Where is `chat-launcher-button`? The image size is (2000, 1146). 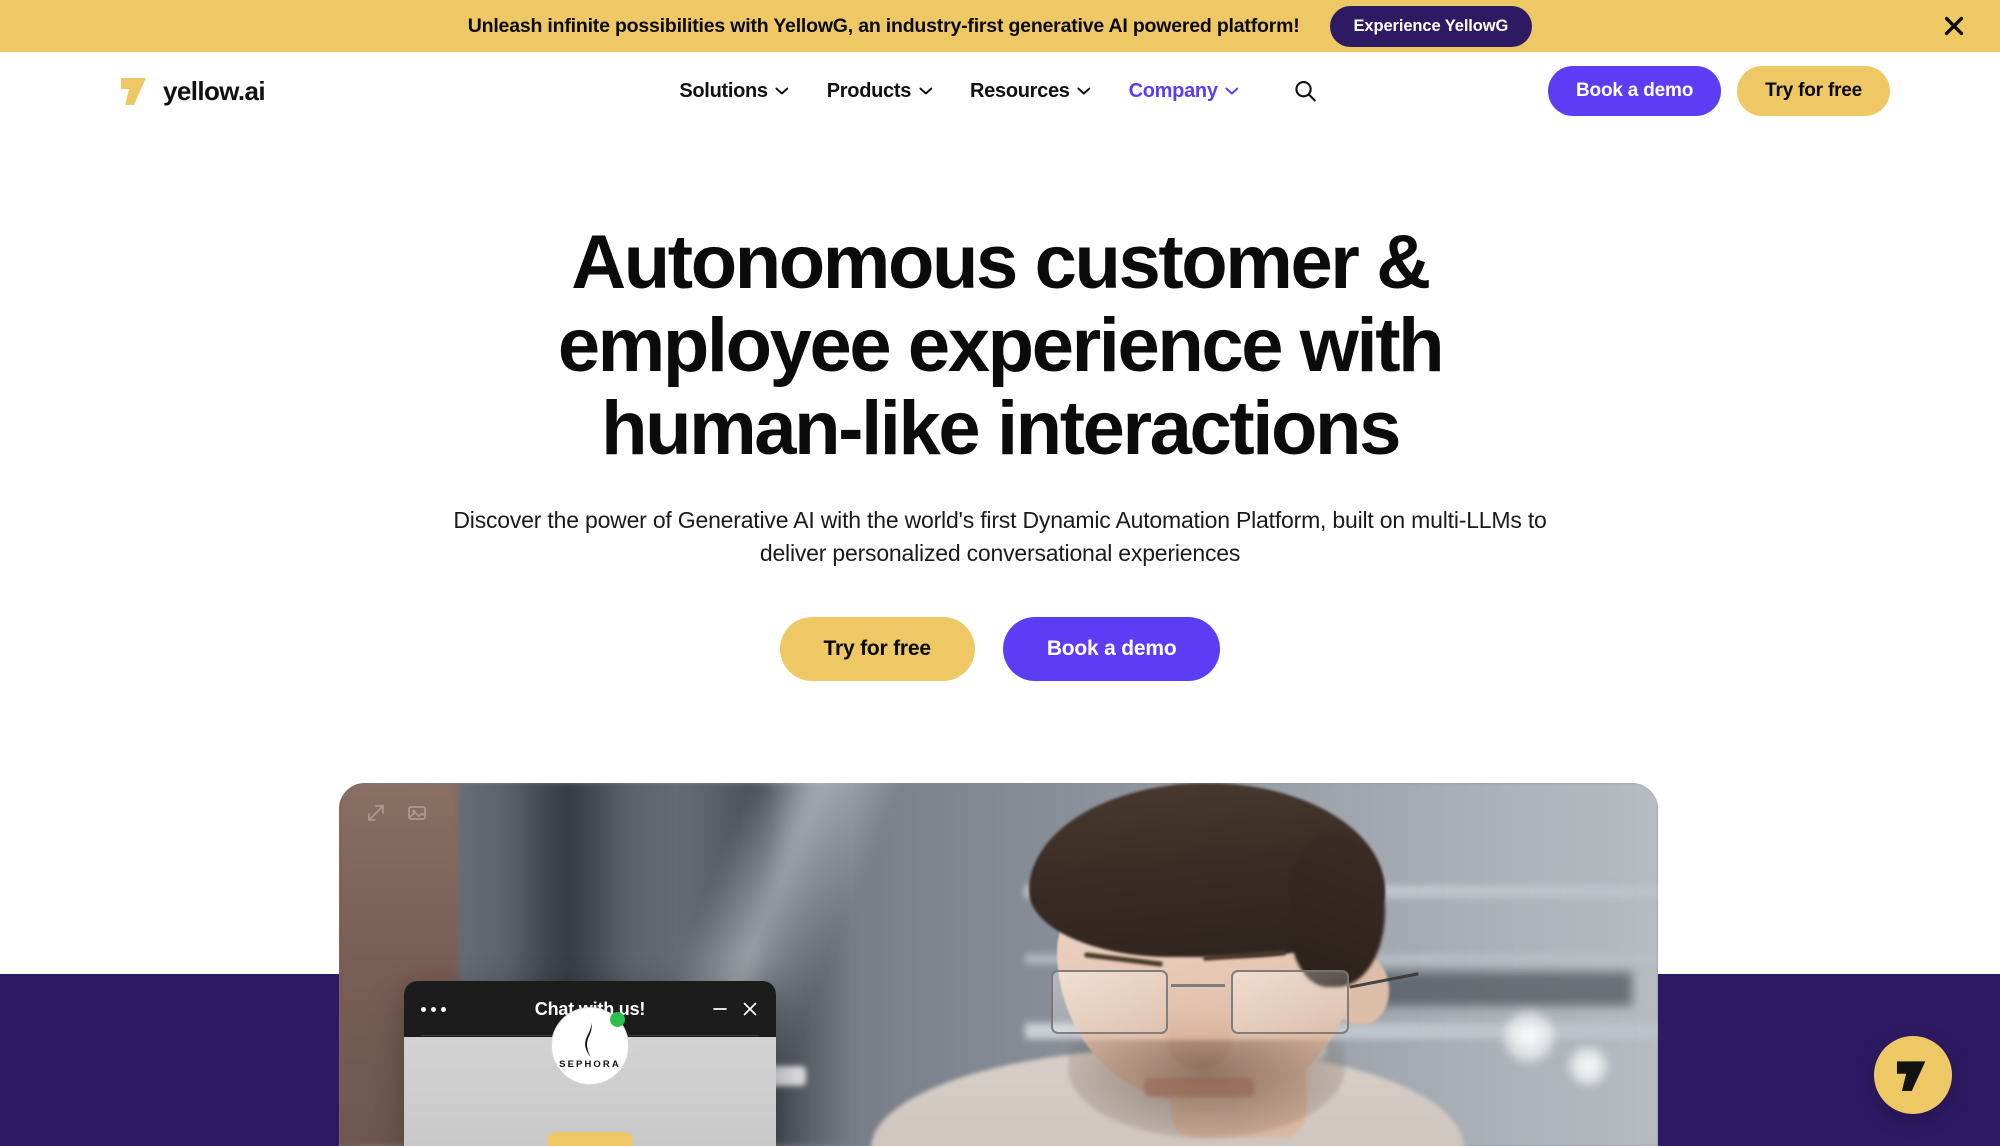
chat-launcher-button is located at coordinates (1913, 1075).